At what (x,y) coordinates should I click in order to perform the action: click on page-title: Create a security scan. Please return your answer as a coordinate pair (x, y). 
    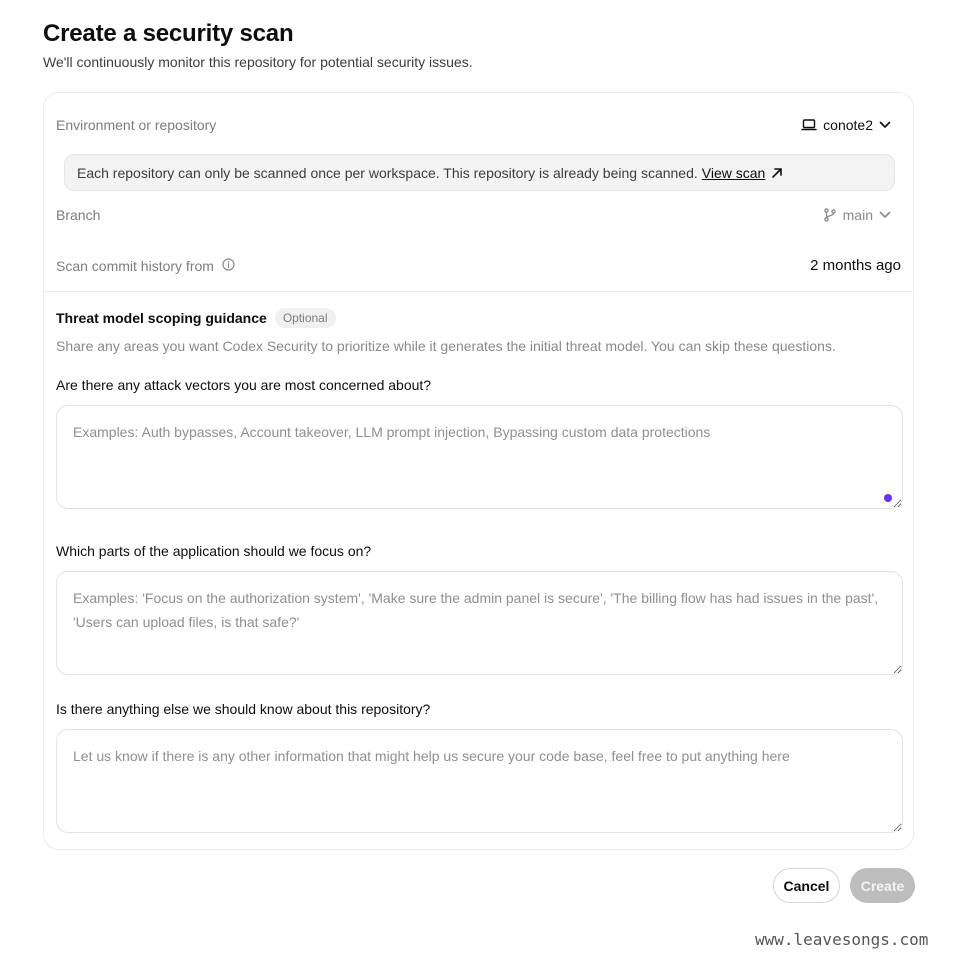
    Looking at the image, I should click on (168, 33).